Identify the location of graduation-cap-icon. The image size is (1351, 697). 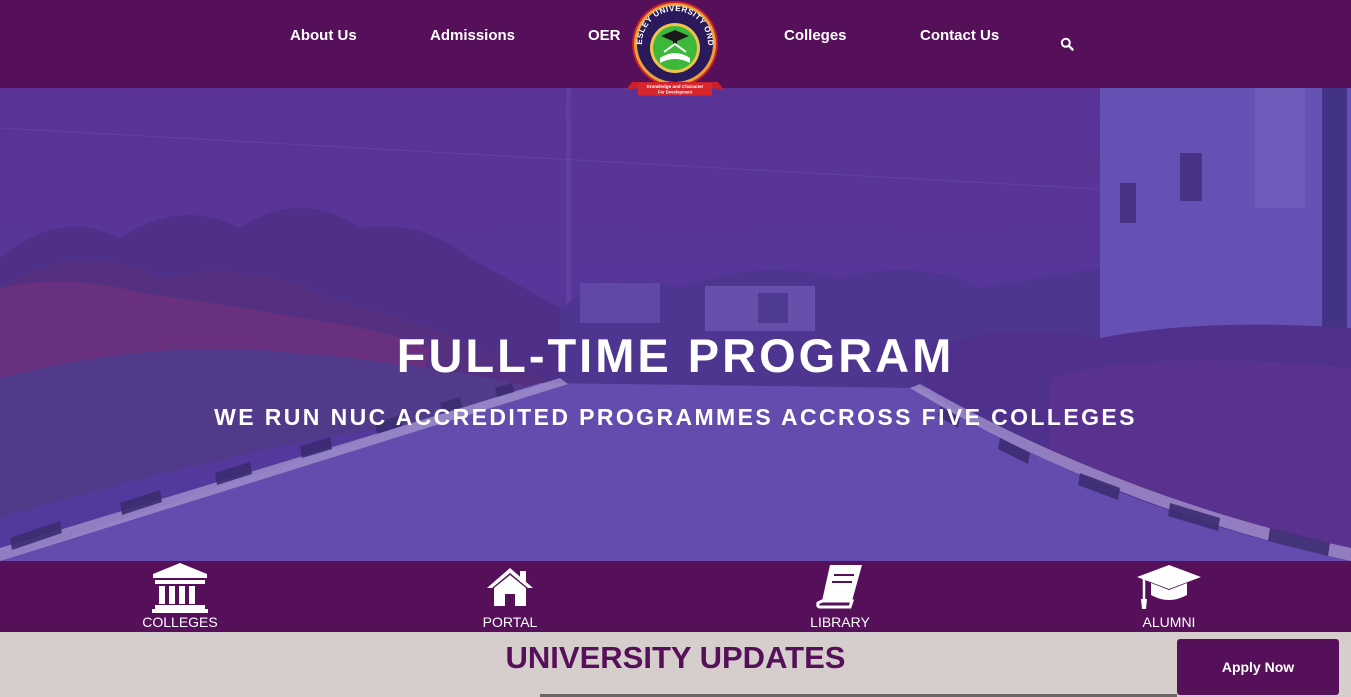
(1169, 587).